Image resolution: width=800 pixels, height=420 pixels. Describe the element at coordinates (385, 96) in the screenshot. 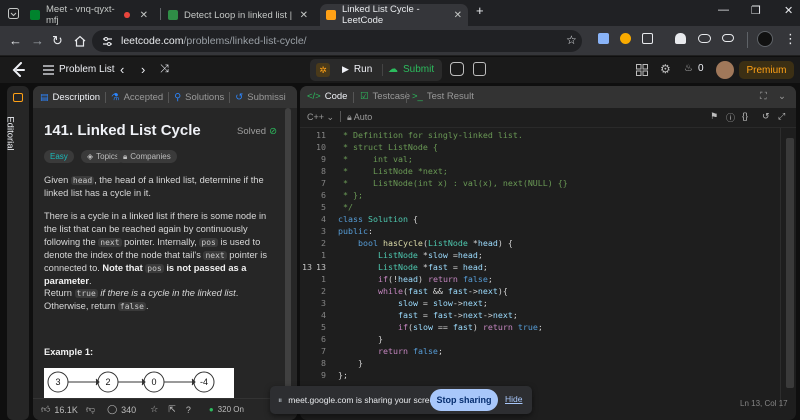

I see `tab-testcase: ☑ Testcase` at that location.